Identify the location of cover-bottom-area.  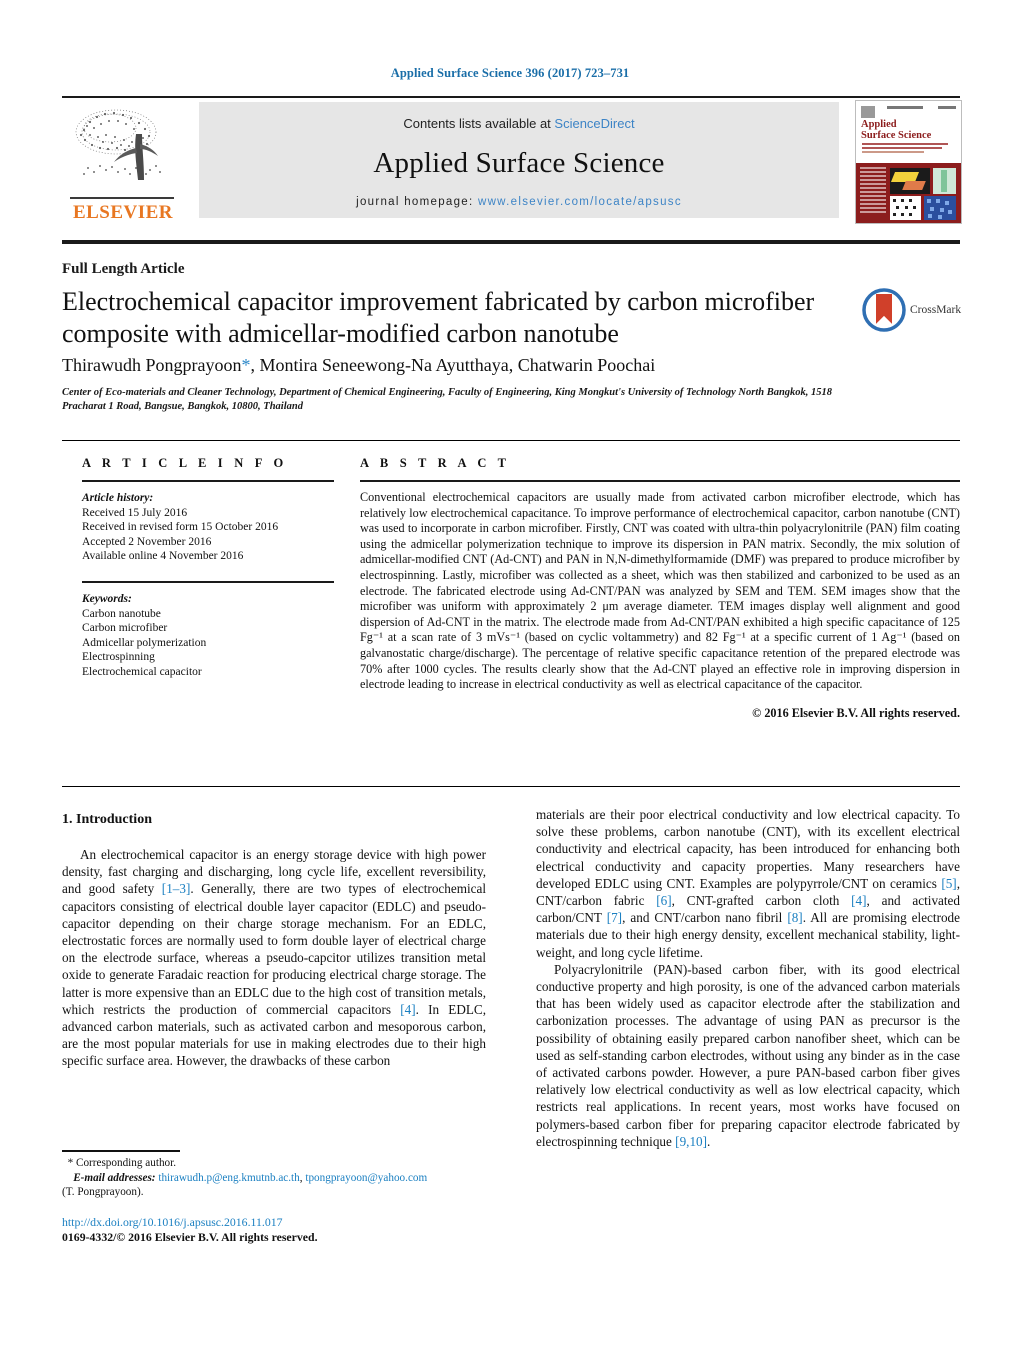
(908, 193).